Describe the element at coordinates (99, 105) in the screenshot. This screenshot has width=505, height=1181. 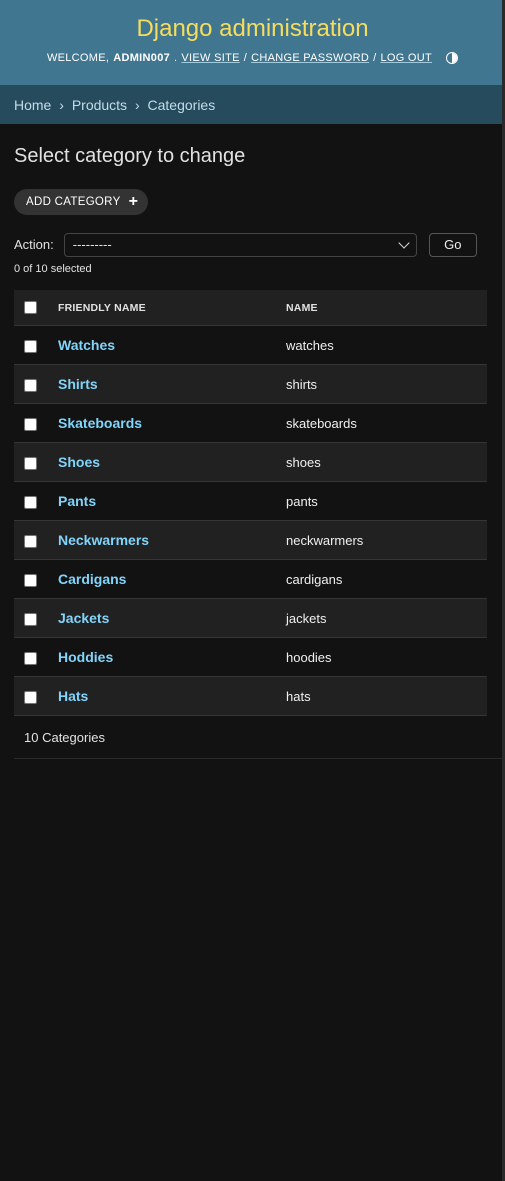
I see `breadcrumb-products: Products` at that location.